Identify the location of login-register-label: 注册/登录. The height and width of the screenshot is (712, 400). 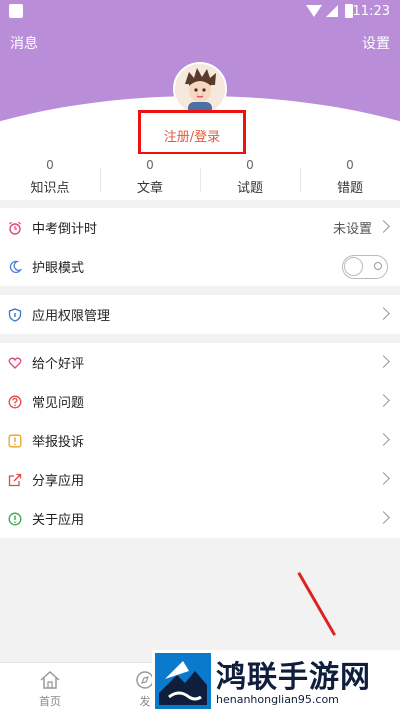
(192, 137).